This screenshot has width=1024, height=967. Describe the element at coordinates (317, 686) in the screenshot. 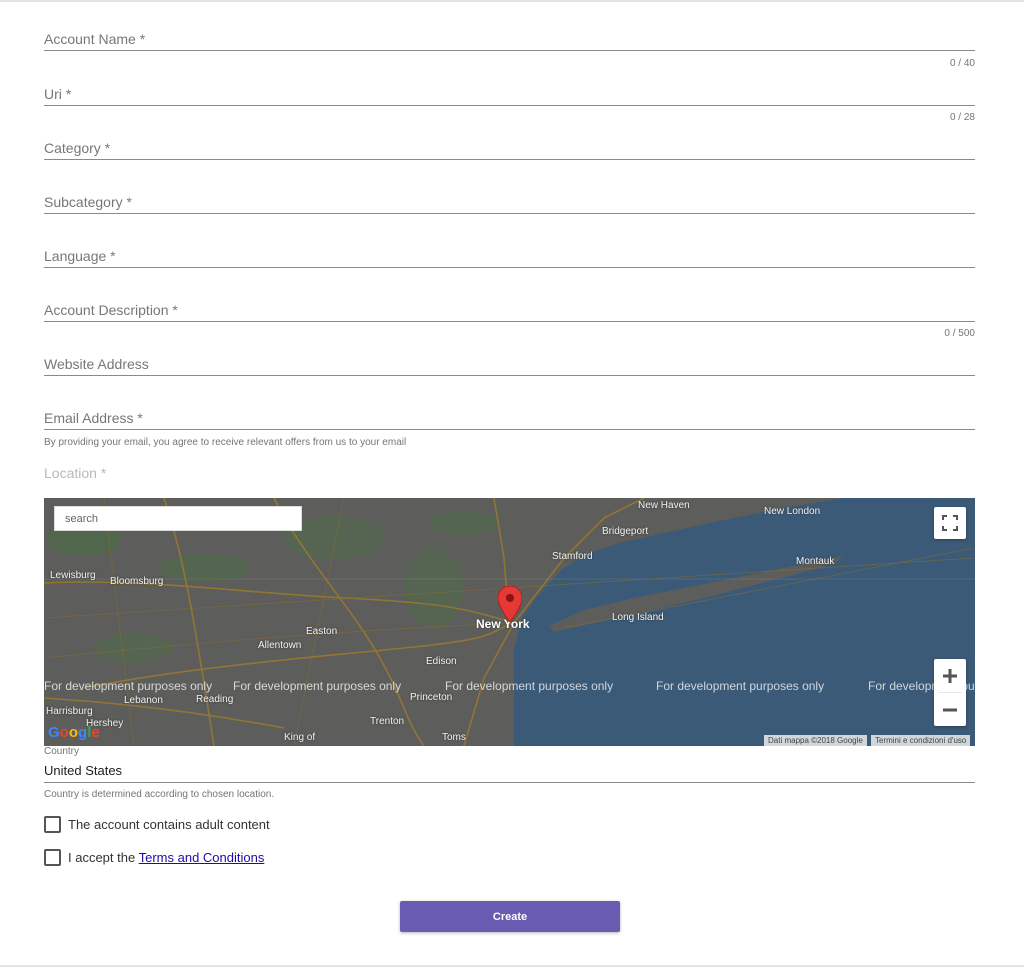

I see `dev-watermark-2: For development purposes only` at that location.